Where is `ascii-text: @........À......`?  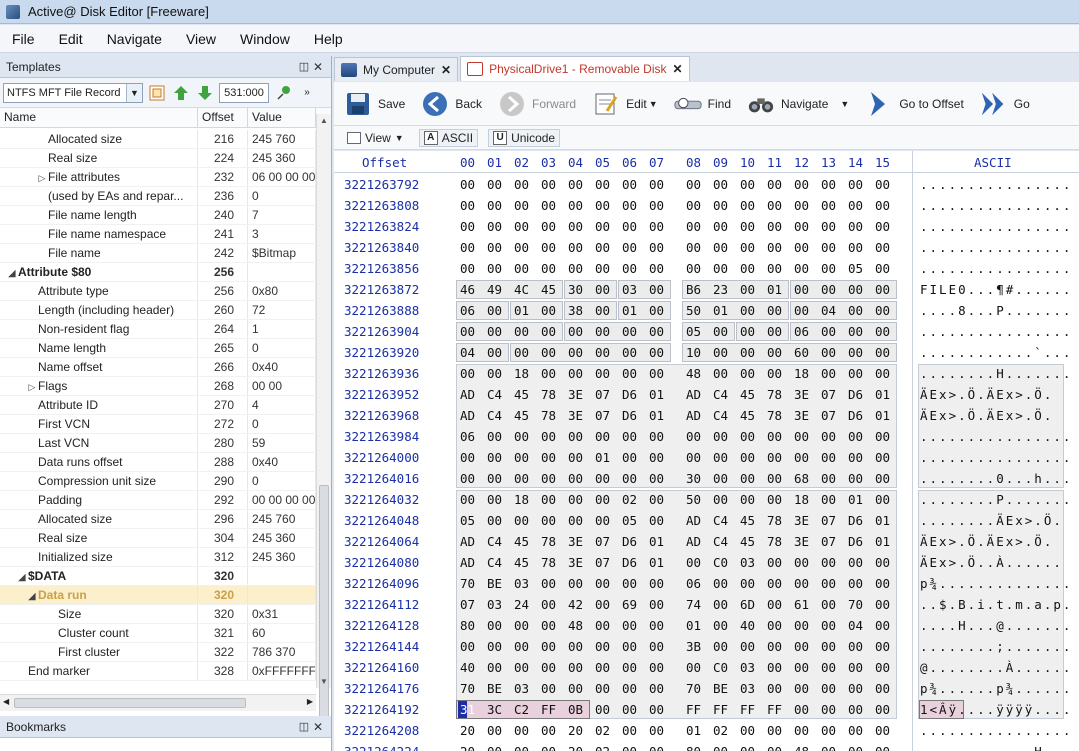
ascii-text: @........À...... is located at coordinates (996, 667).